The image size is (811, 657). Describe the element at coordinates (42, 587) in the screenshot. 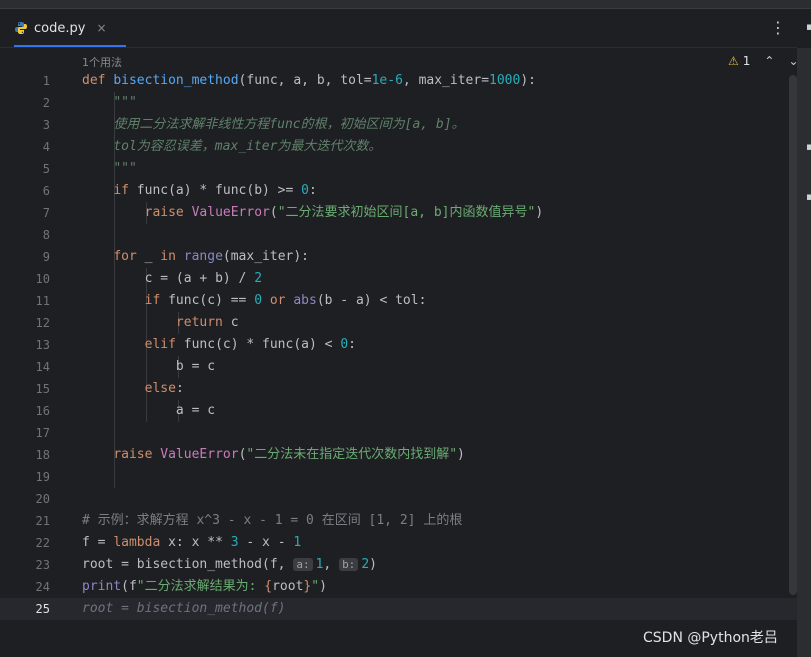

I see `line-number: 24` at that location.